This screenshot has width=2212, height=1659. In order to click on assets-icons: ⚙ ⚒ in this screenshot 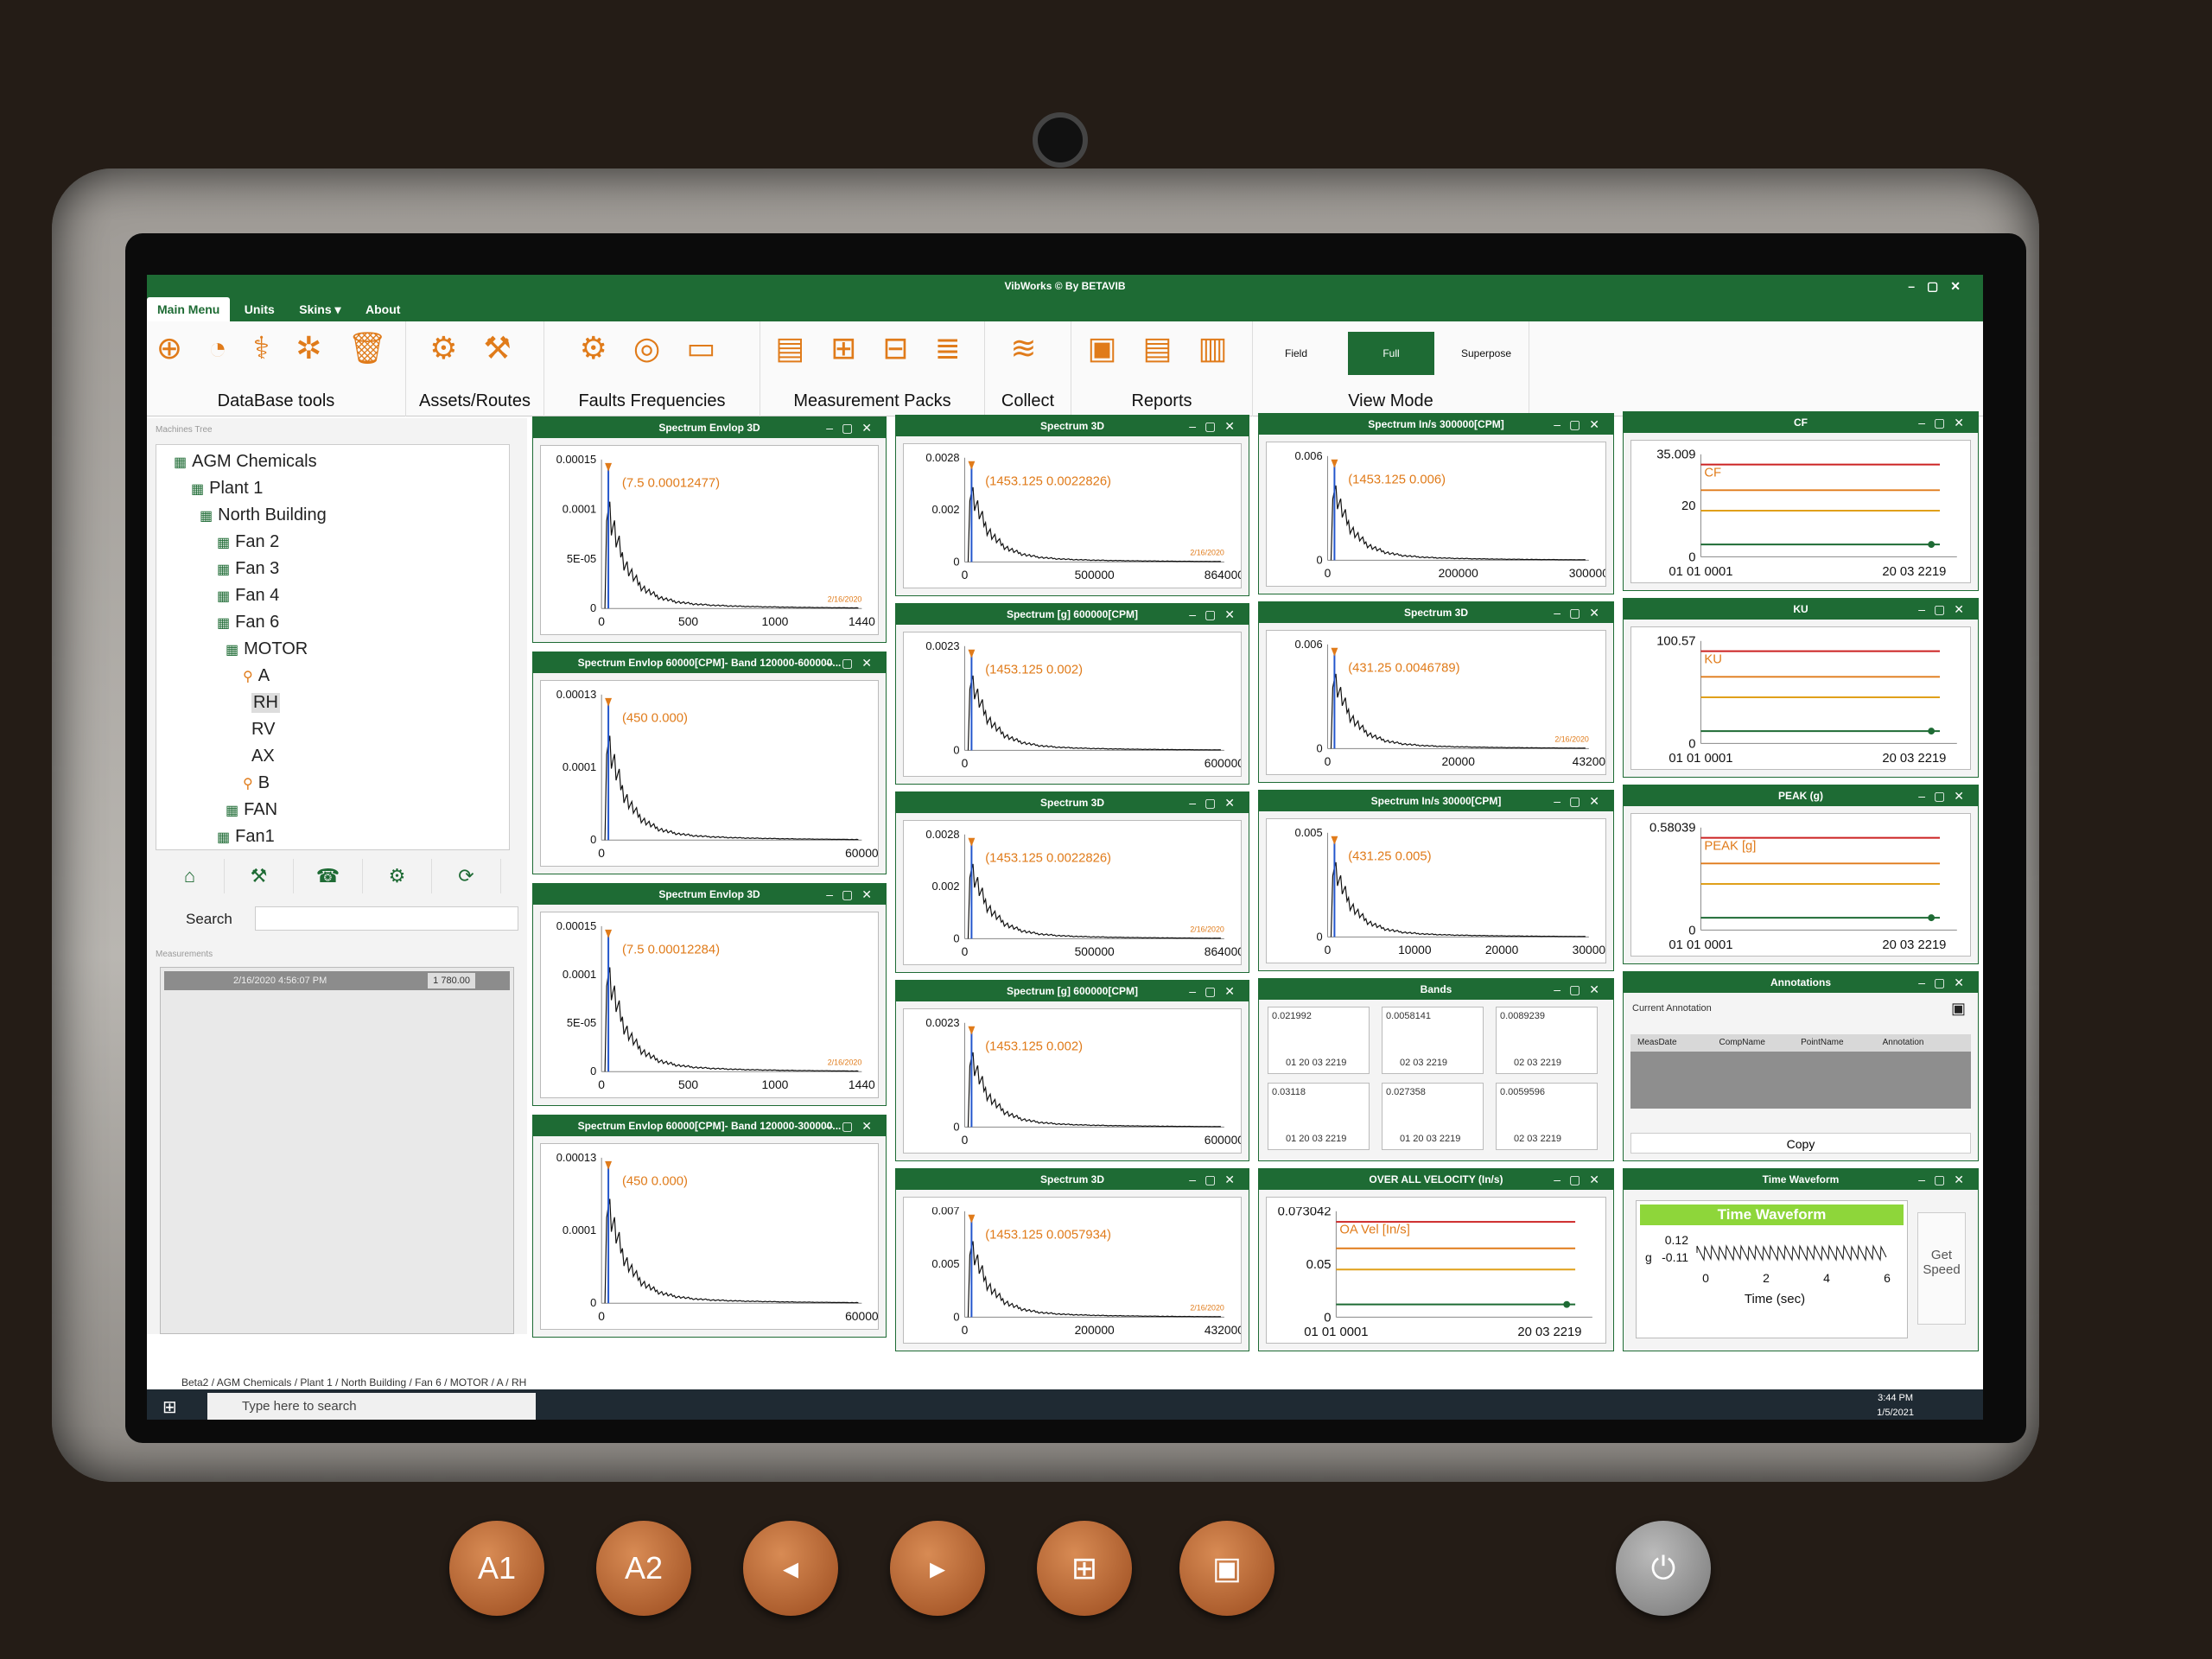, I will do `click(475, 348)`.